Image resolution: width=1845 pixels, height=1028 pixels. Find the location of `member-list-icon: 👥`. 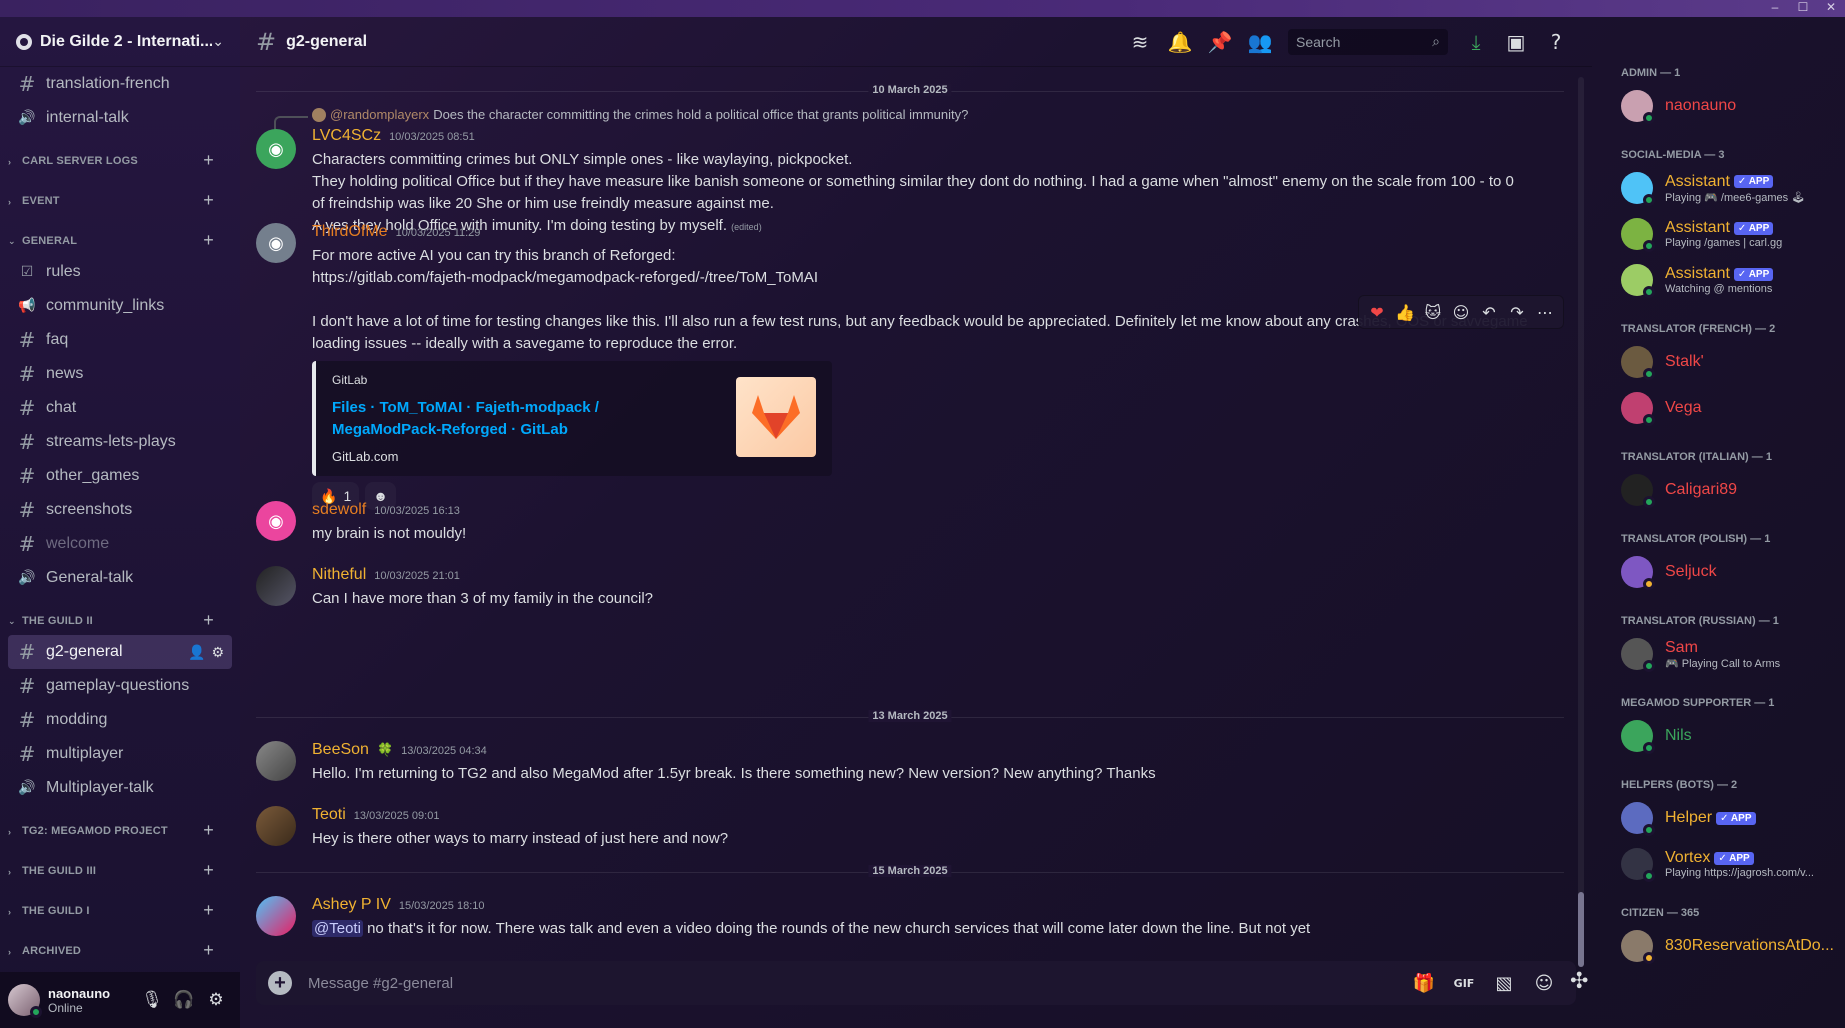

member-list-icon: 👥 is located at coordinates (1260, 42).